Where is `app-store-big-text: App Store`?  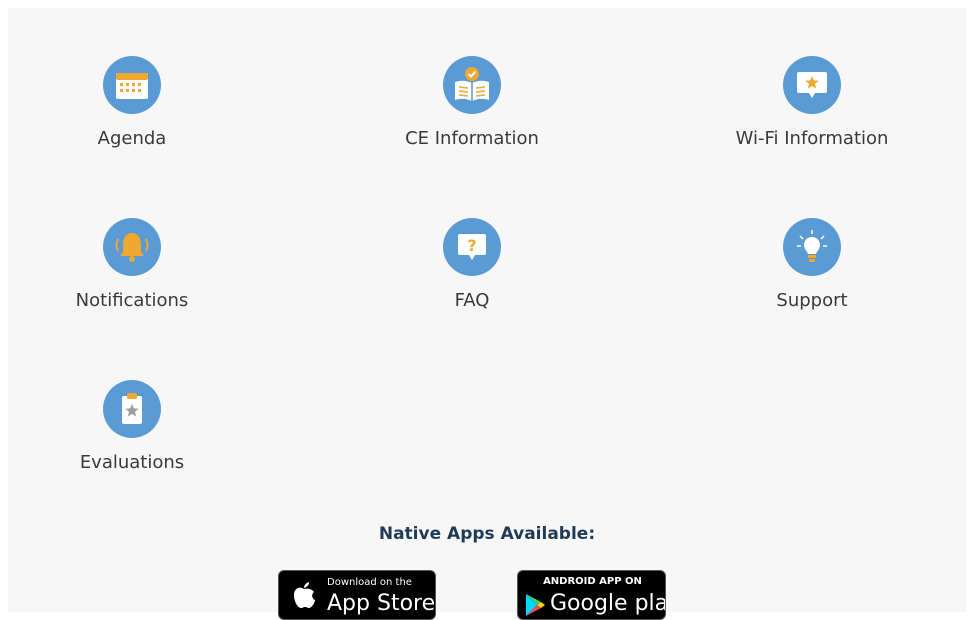 app-store-big-text: App Store is located at coordinates (381, 603).